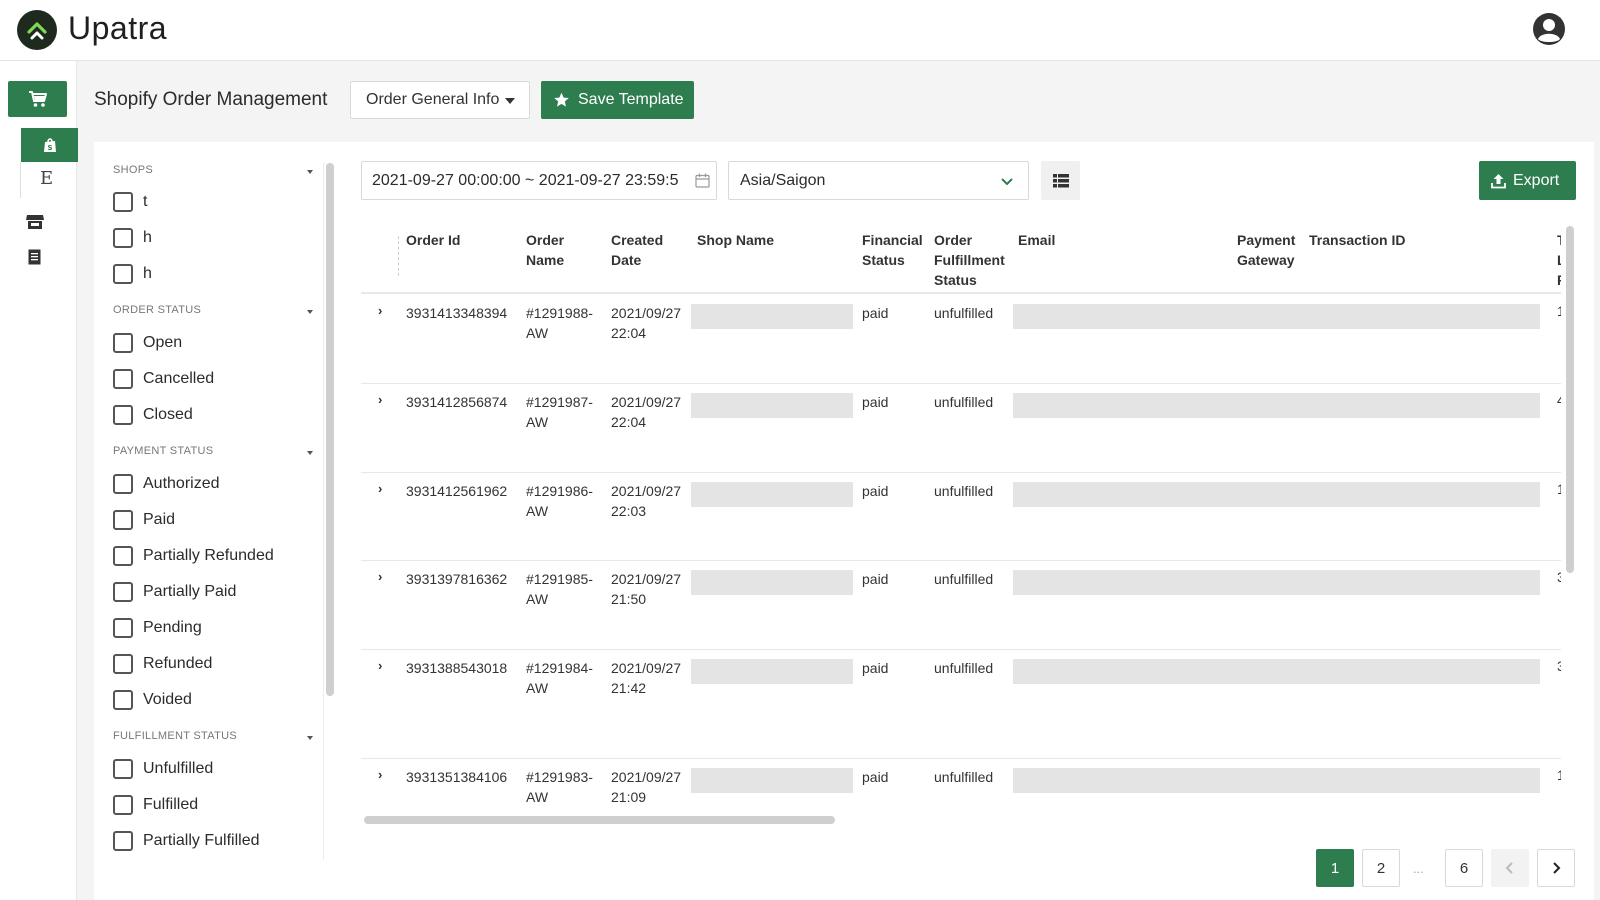 The height and width of the screenshot is (900, 1600). Describe the element at coordinates (201, 840) in the screenshot. I see `filter-label: Partially Fulfilled` at that location.